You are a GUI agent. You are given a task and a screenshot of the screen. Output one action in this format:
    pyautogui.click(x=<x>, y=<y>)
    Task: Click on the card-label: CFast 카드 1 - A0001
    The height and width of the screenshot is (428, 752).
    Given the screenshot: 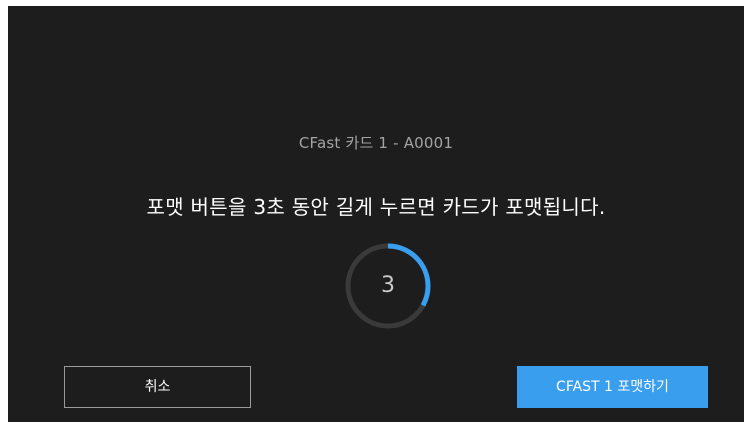 What is the action you would take?
    pyautogui.click(x=376, y=143)
    